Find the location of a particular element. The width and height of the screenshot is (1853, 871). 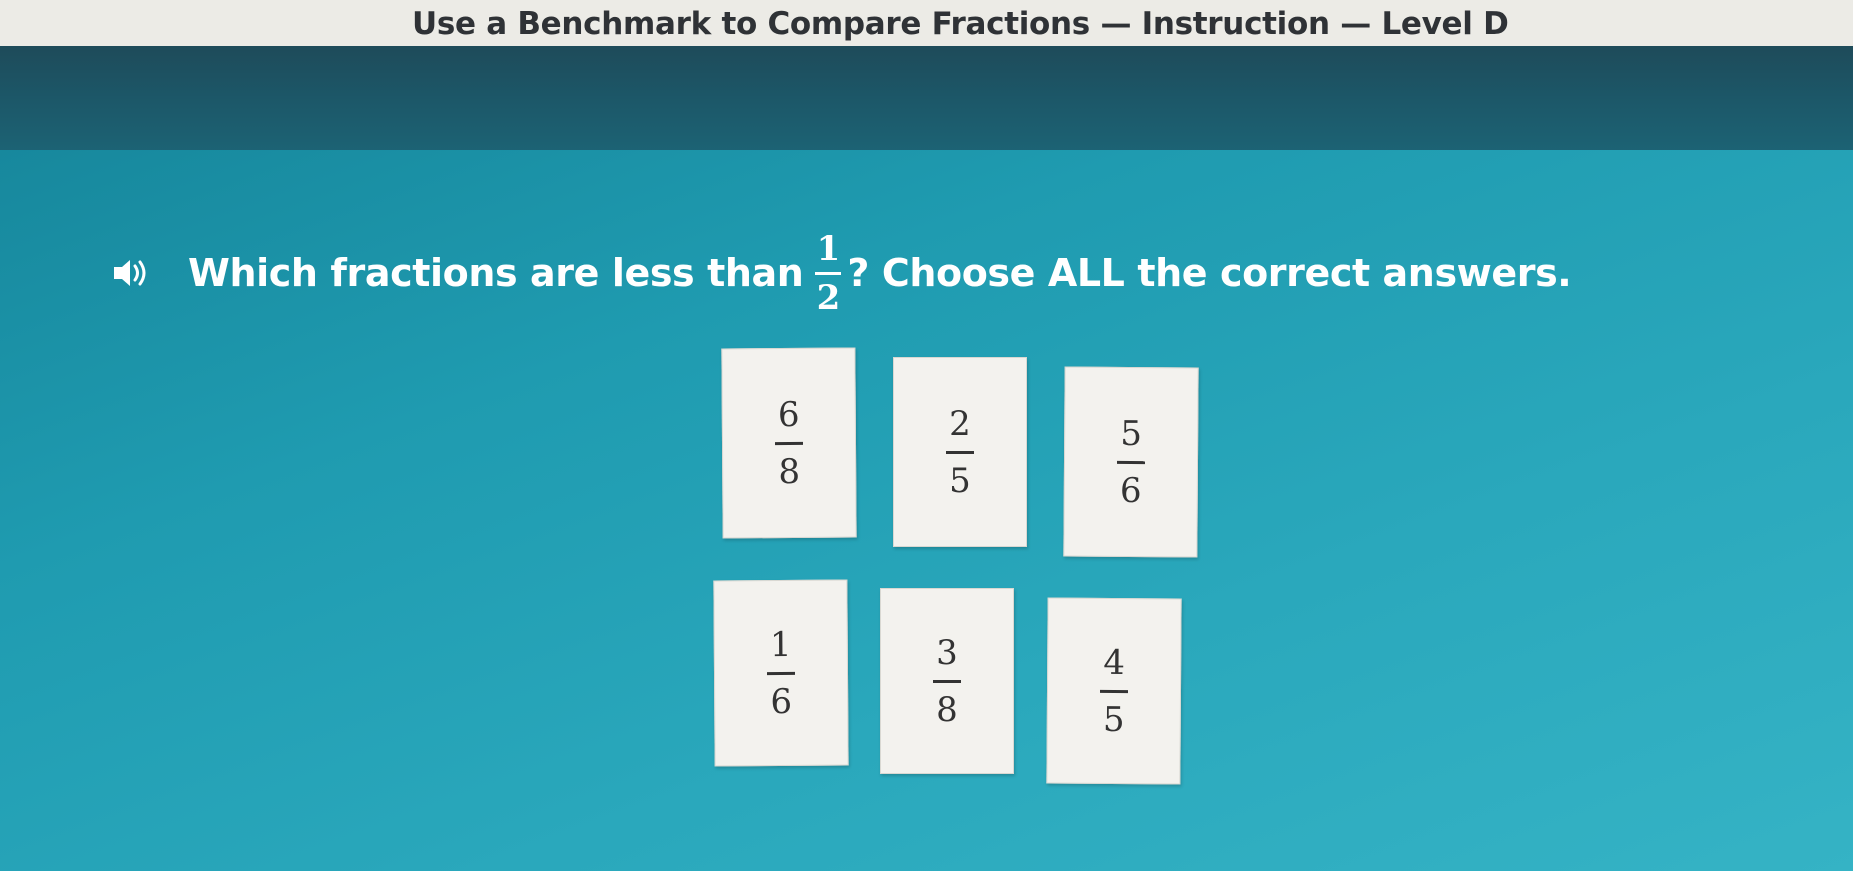

answer-choice: 5 6 is located at coordinates (1131, 462).